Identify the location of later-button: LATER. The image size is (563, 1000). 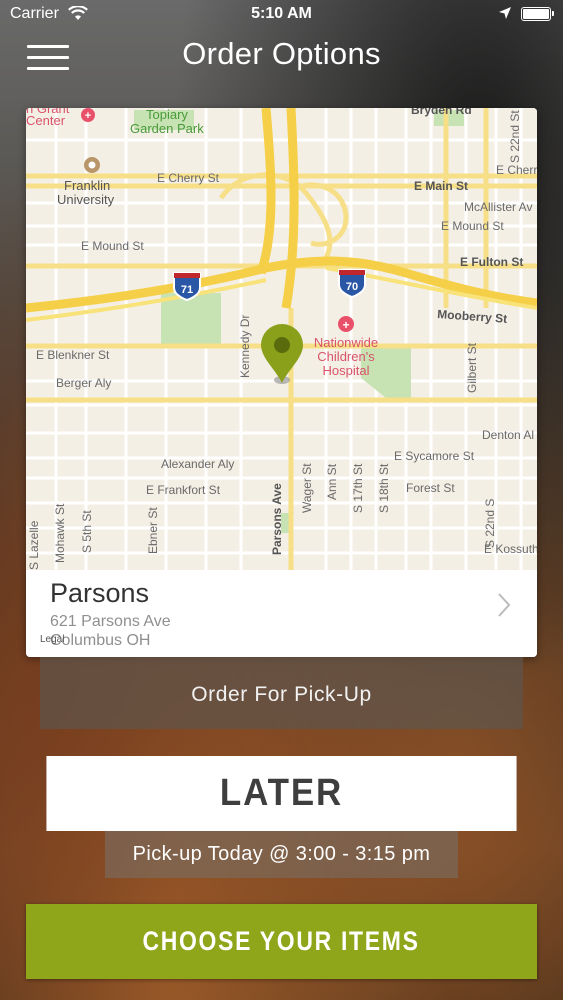
(281, 793).